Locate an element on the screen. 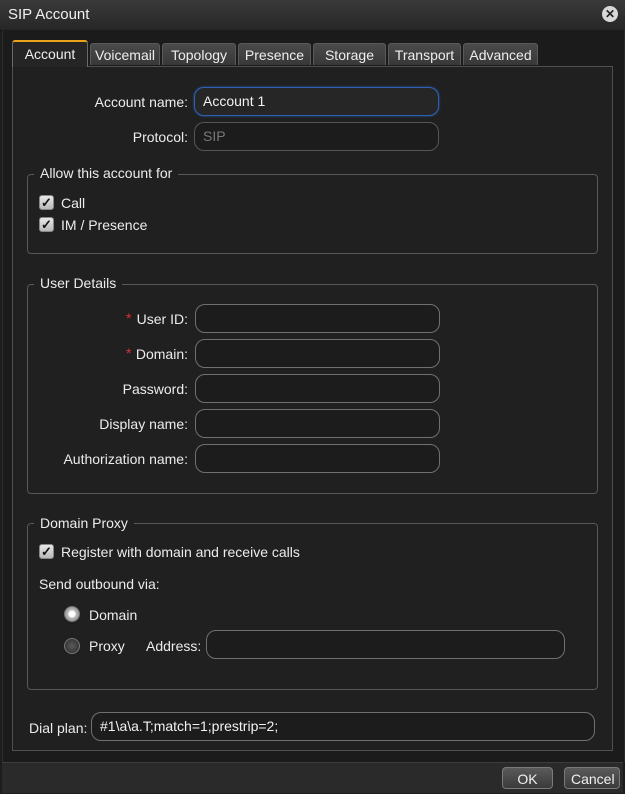  domain-label: Domain: is located at coordinates (161, 354).